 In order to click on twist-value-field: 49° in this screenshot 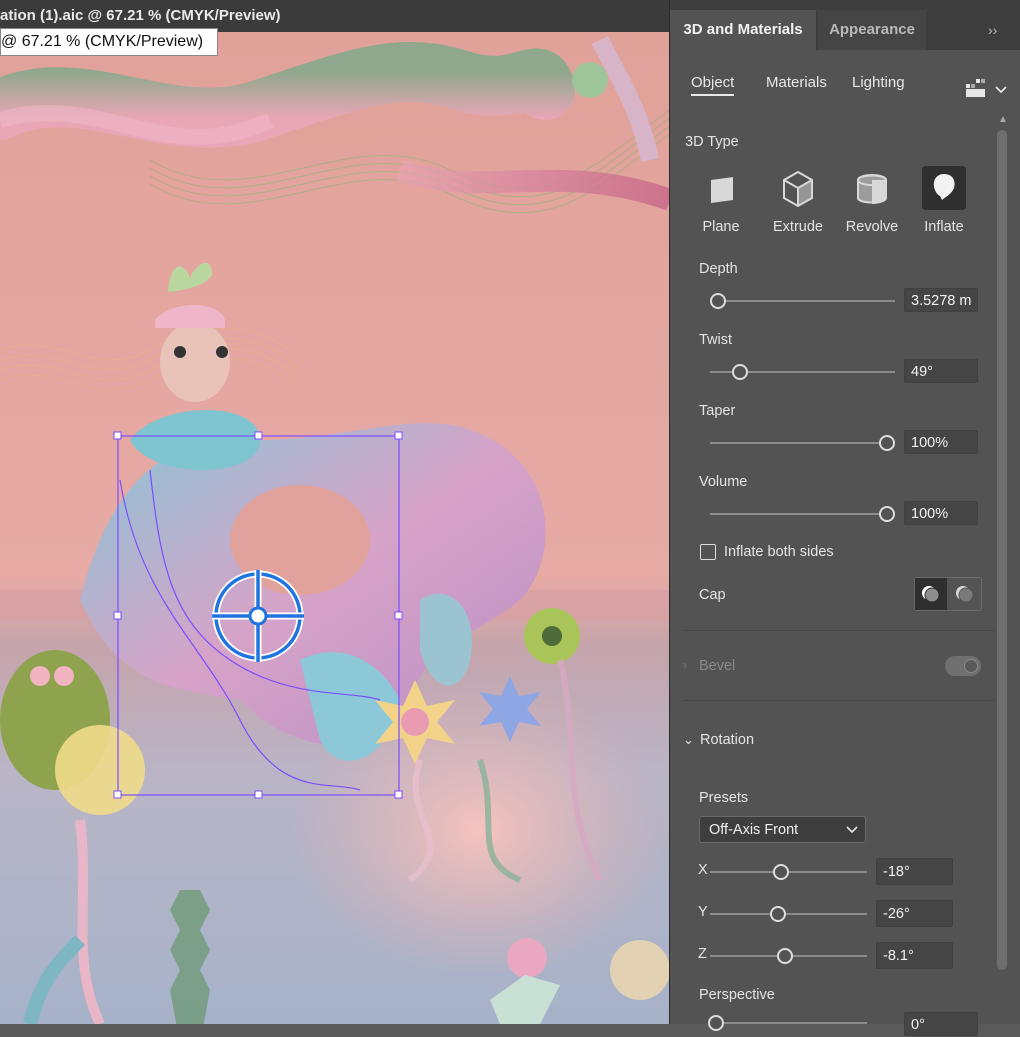, I will do `click(941, 371)`.